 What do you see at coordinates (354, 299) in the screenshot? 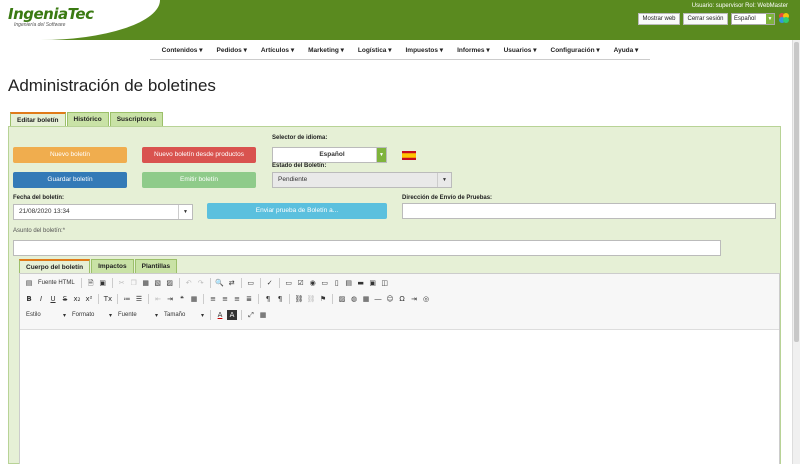
I see `flash-icon: ◍` at bounding box center [354, 299].